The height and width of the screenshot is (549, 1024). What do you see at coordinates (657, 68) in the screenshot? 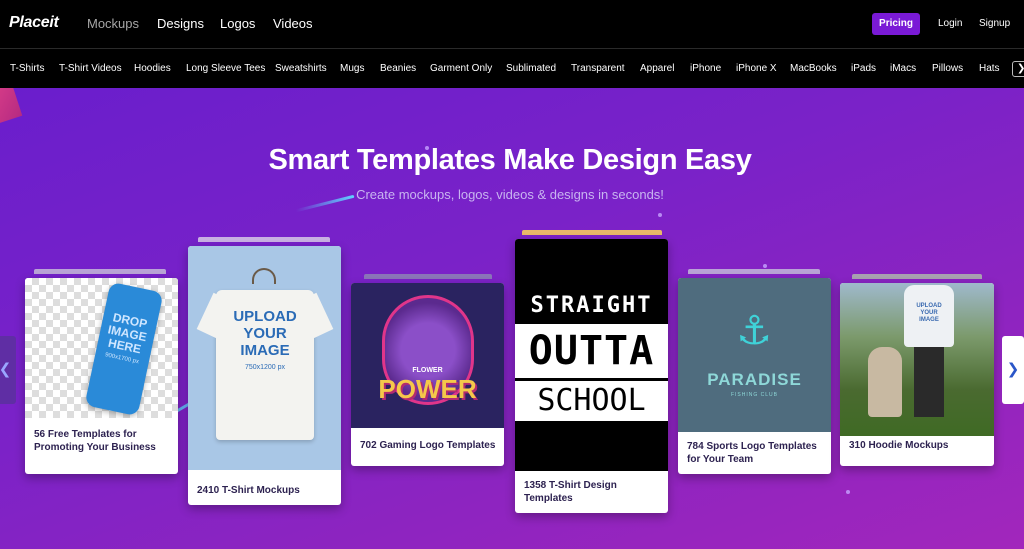
I see `category-apparel: Apparel` at bounding box center [657, 68].